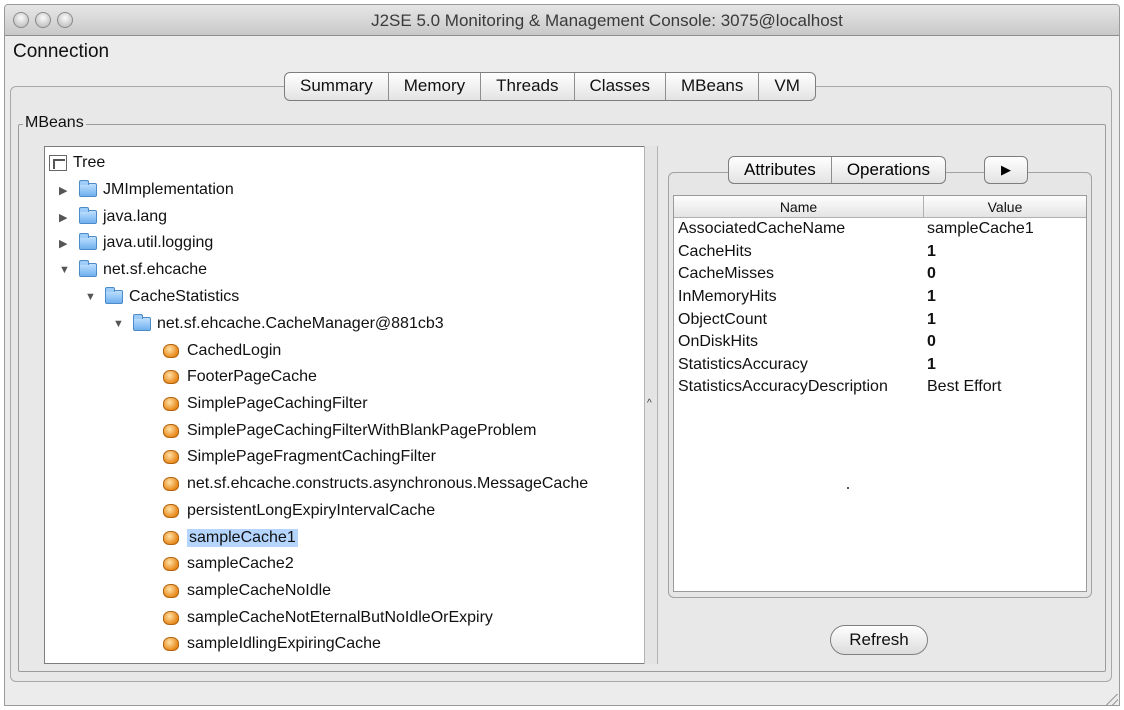 The width and height of the screenshot is (1124, 710). Describe the element at coordinates (980, 229) in the screenshot. I see `attribute-value: sampleCache1` at that location.